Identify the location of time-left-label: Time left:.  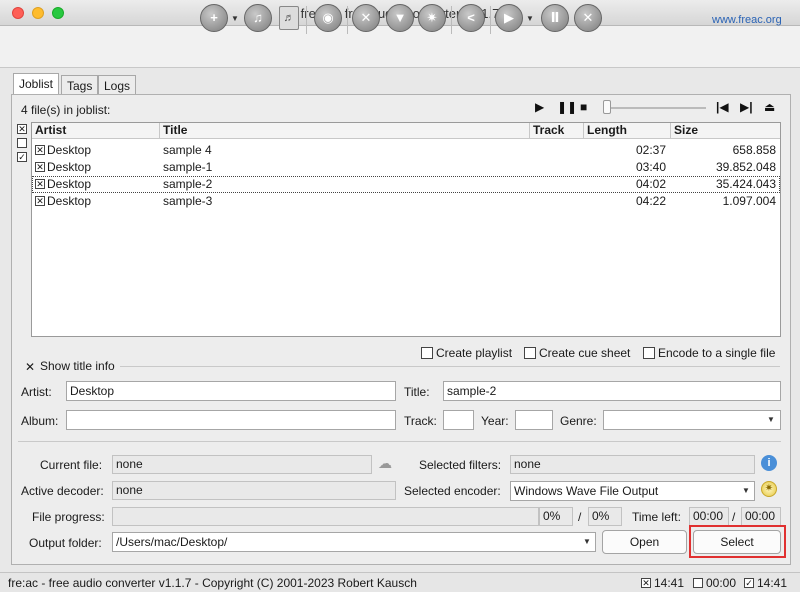
(656, 517).